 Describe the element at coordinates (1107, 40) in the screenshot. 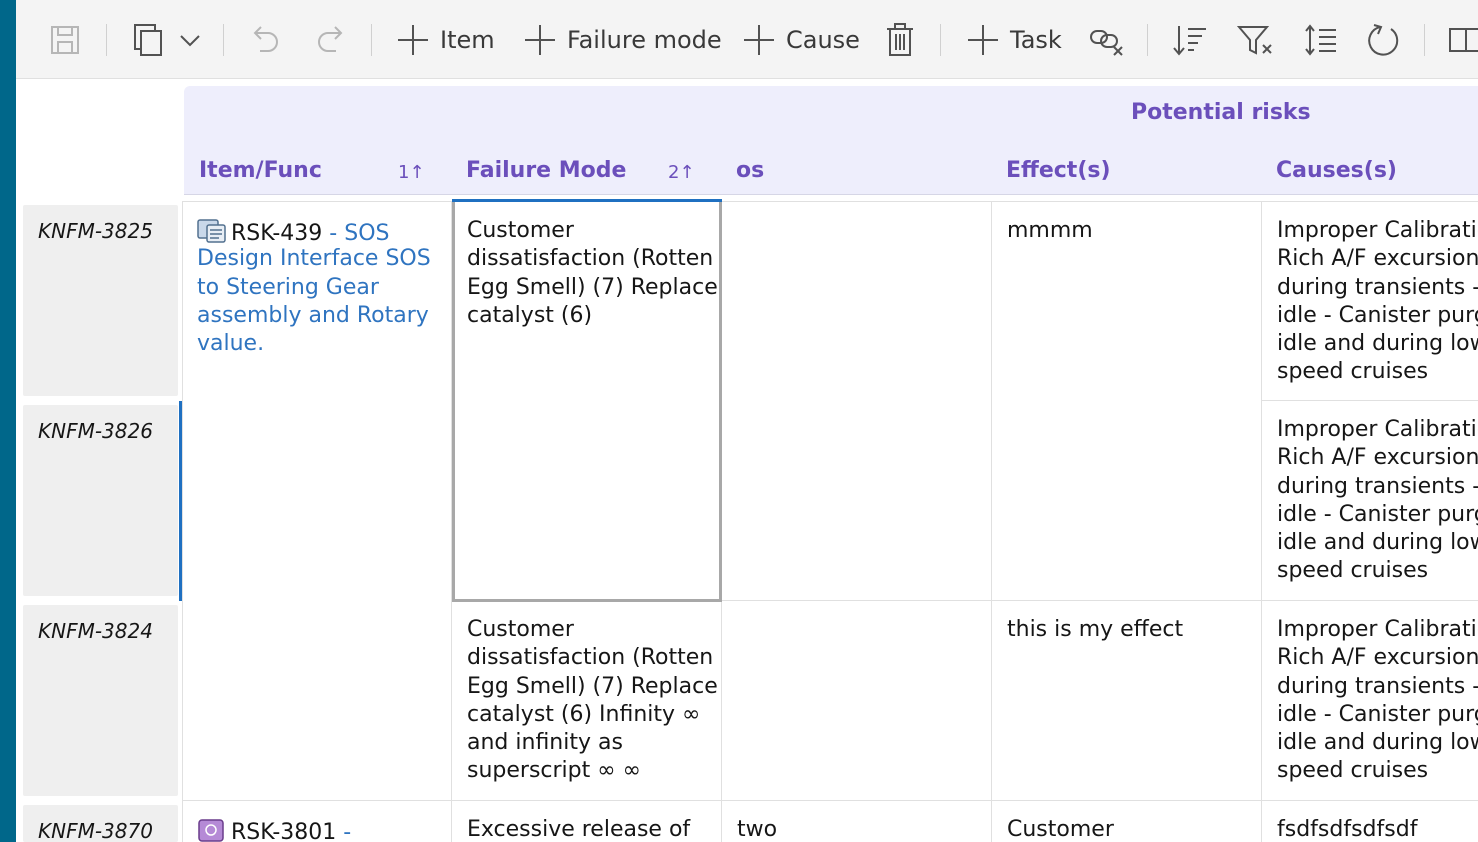

I see `unlink-button` at that location.